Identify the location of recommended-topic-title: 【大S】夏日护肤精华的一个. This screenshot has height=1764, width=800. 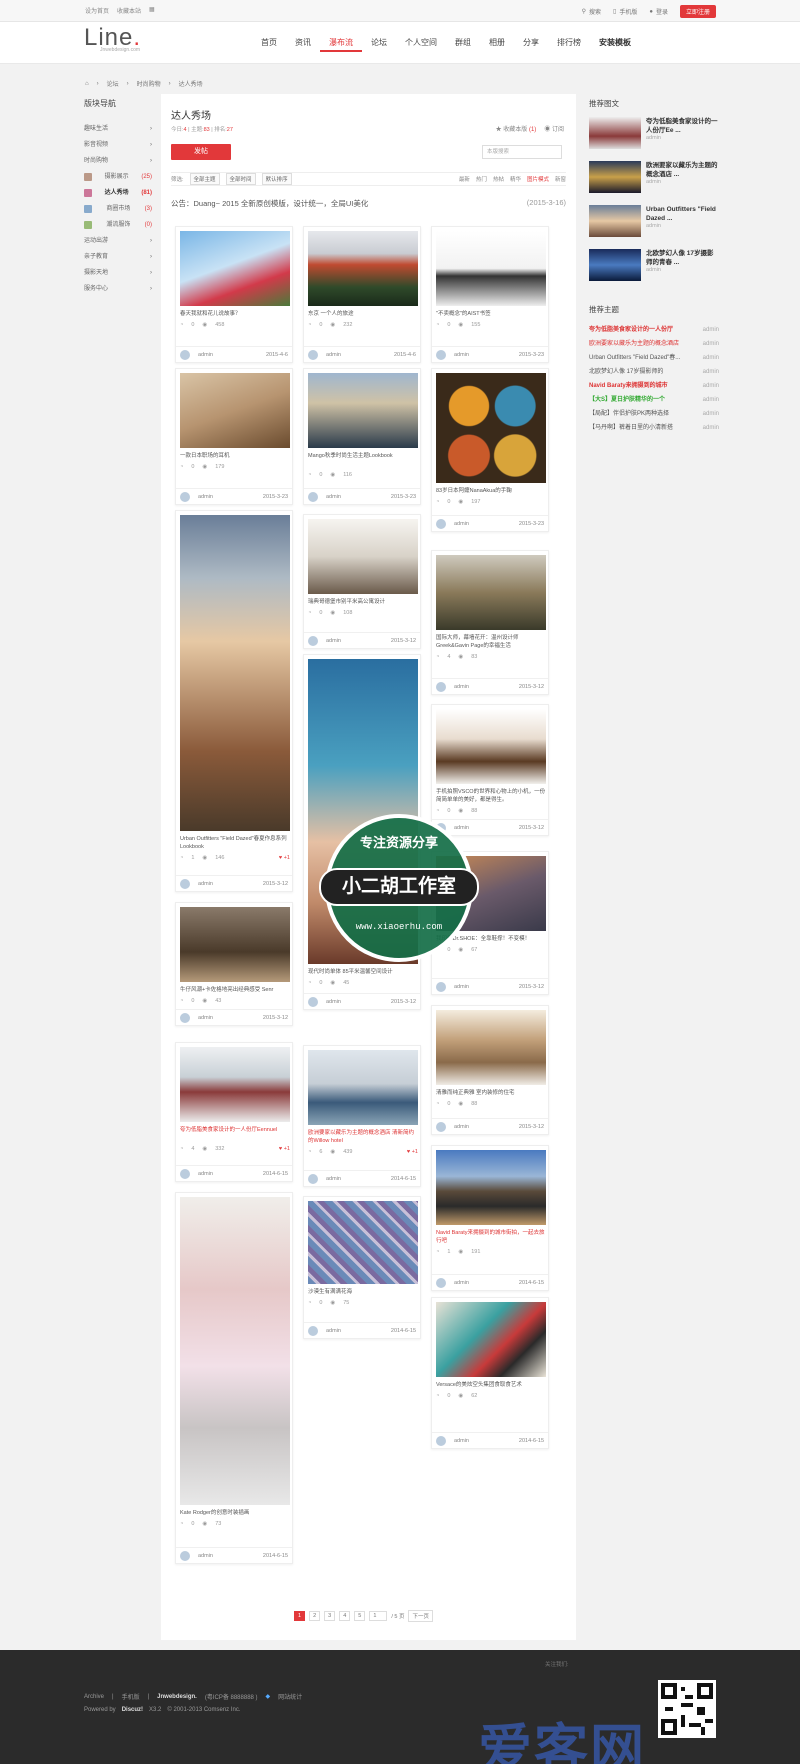
(627, 400).